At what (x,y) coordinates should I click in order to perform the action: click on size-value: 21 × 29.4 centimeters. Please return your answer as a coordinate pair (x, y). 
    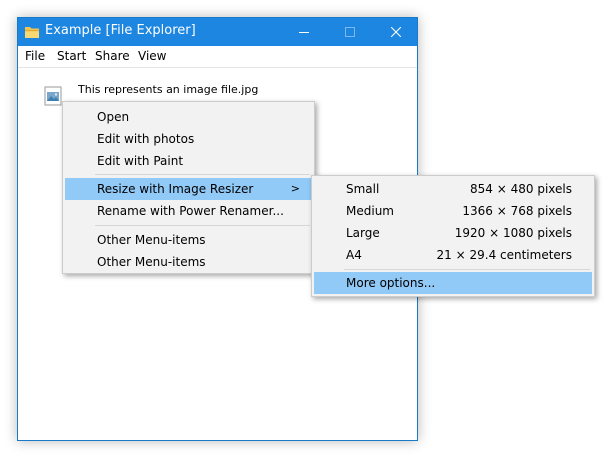
    Looking at the image, I should click on (504, 255).